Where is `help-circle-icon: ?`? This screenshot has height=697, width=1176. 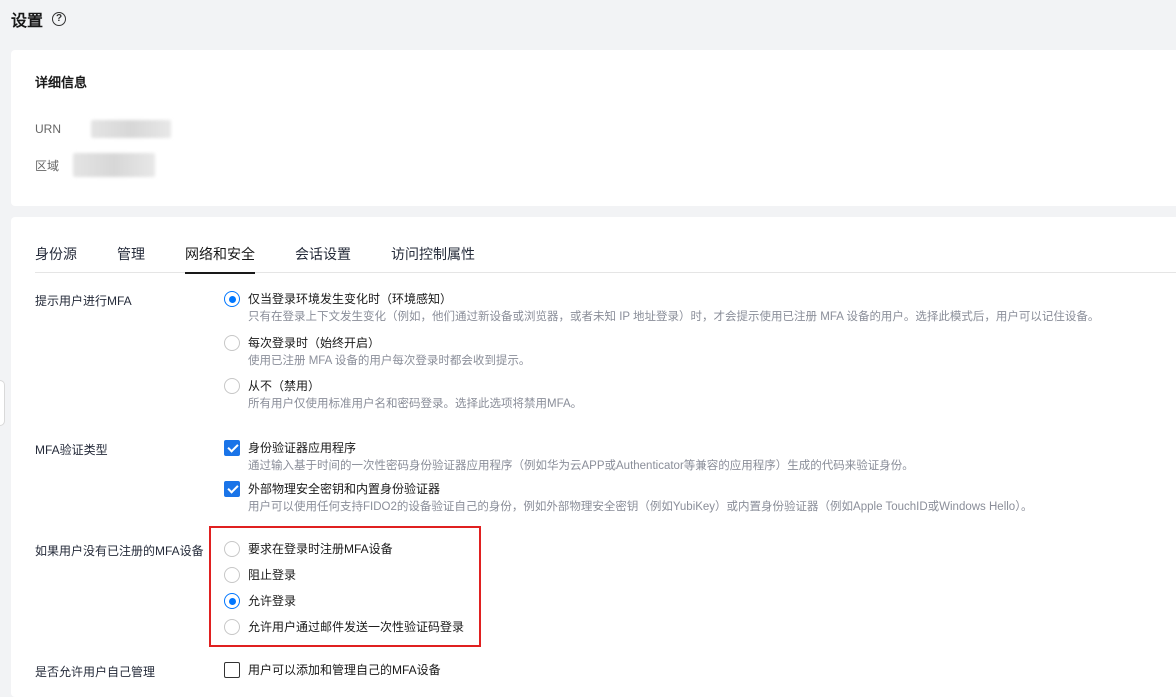 help-circle-icon: ? is located at coordinates (59, 19).